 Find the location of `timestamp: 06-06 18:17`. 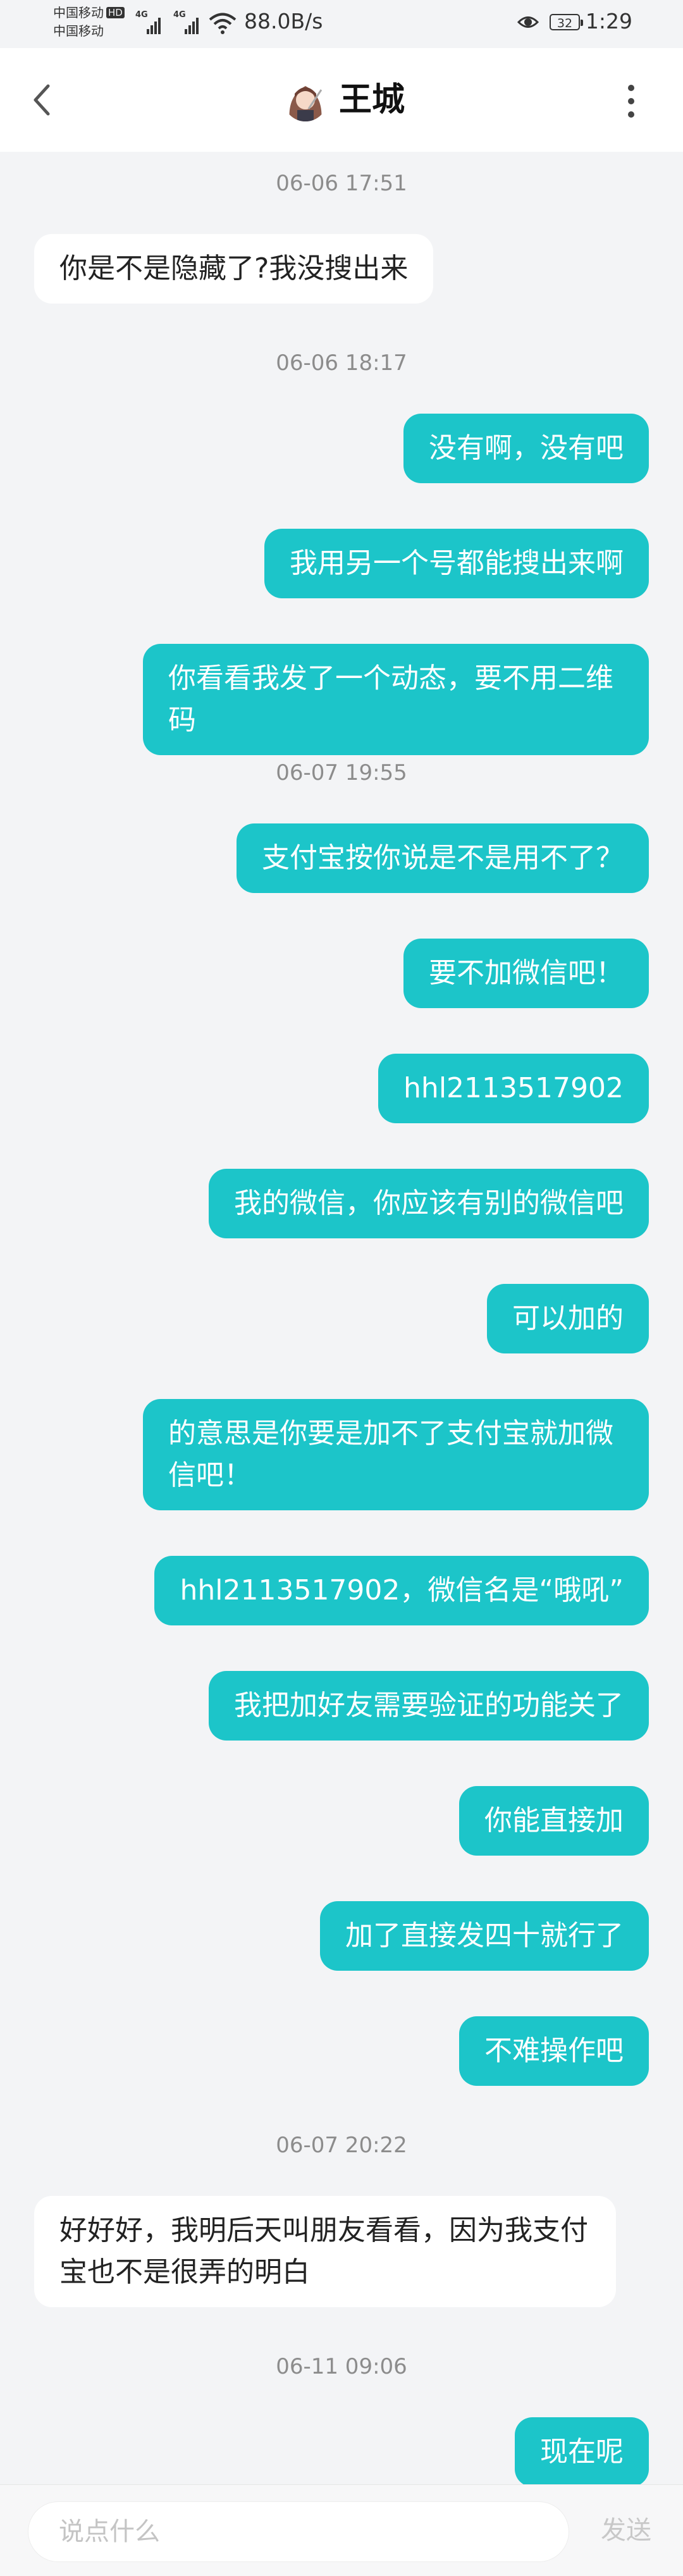

timestamp: 06-06 18:17 is located at coordinates (341, 363).